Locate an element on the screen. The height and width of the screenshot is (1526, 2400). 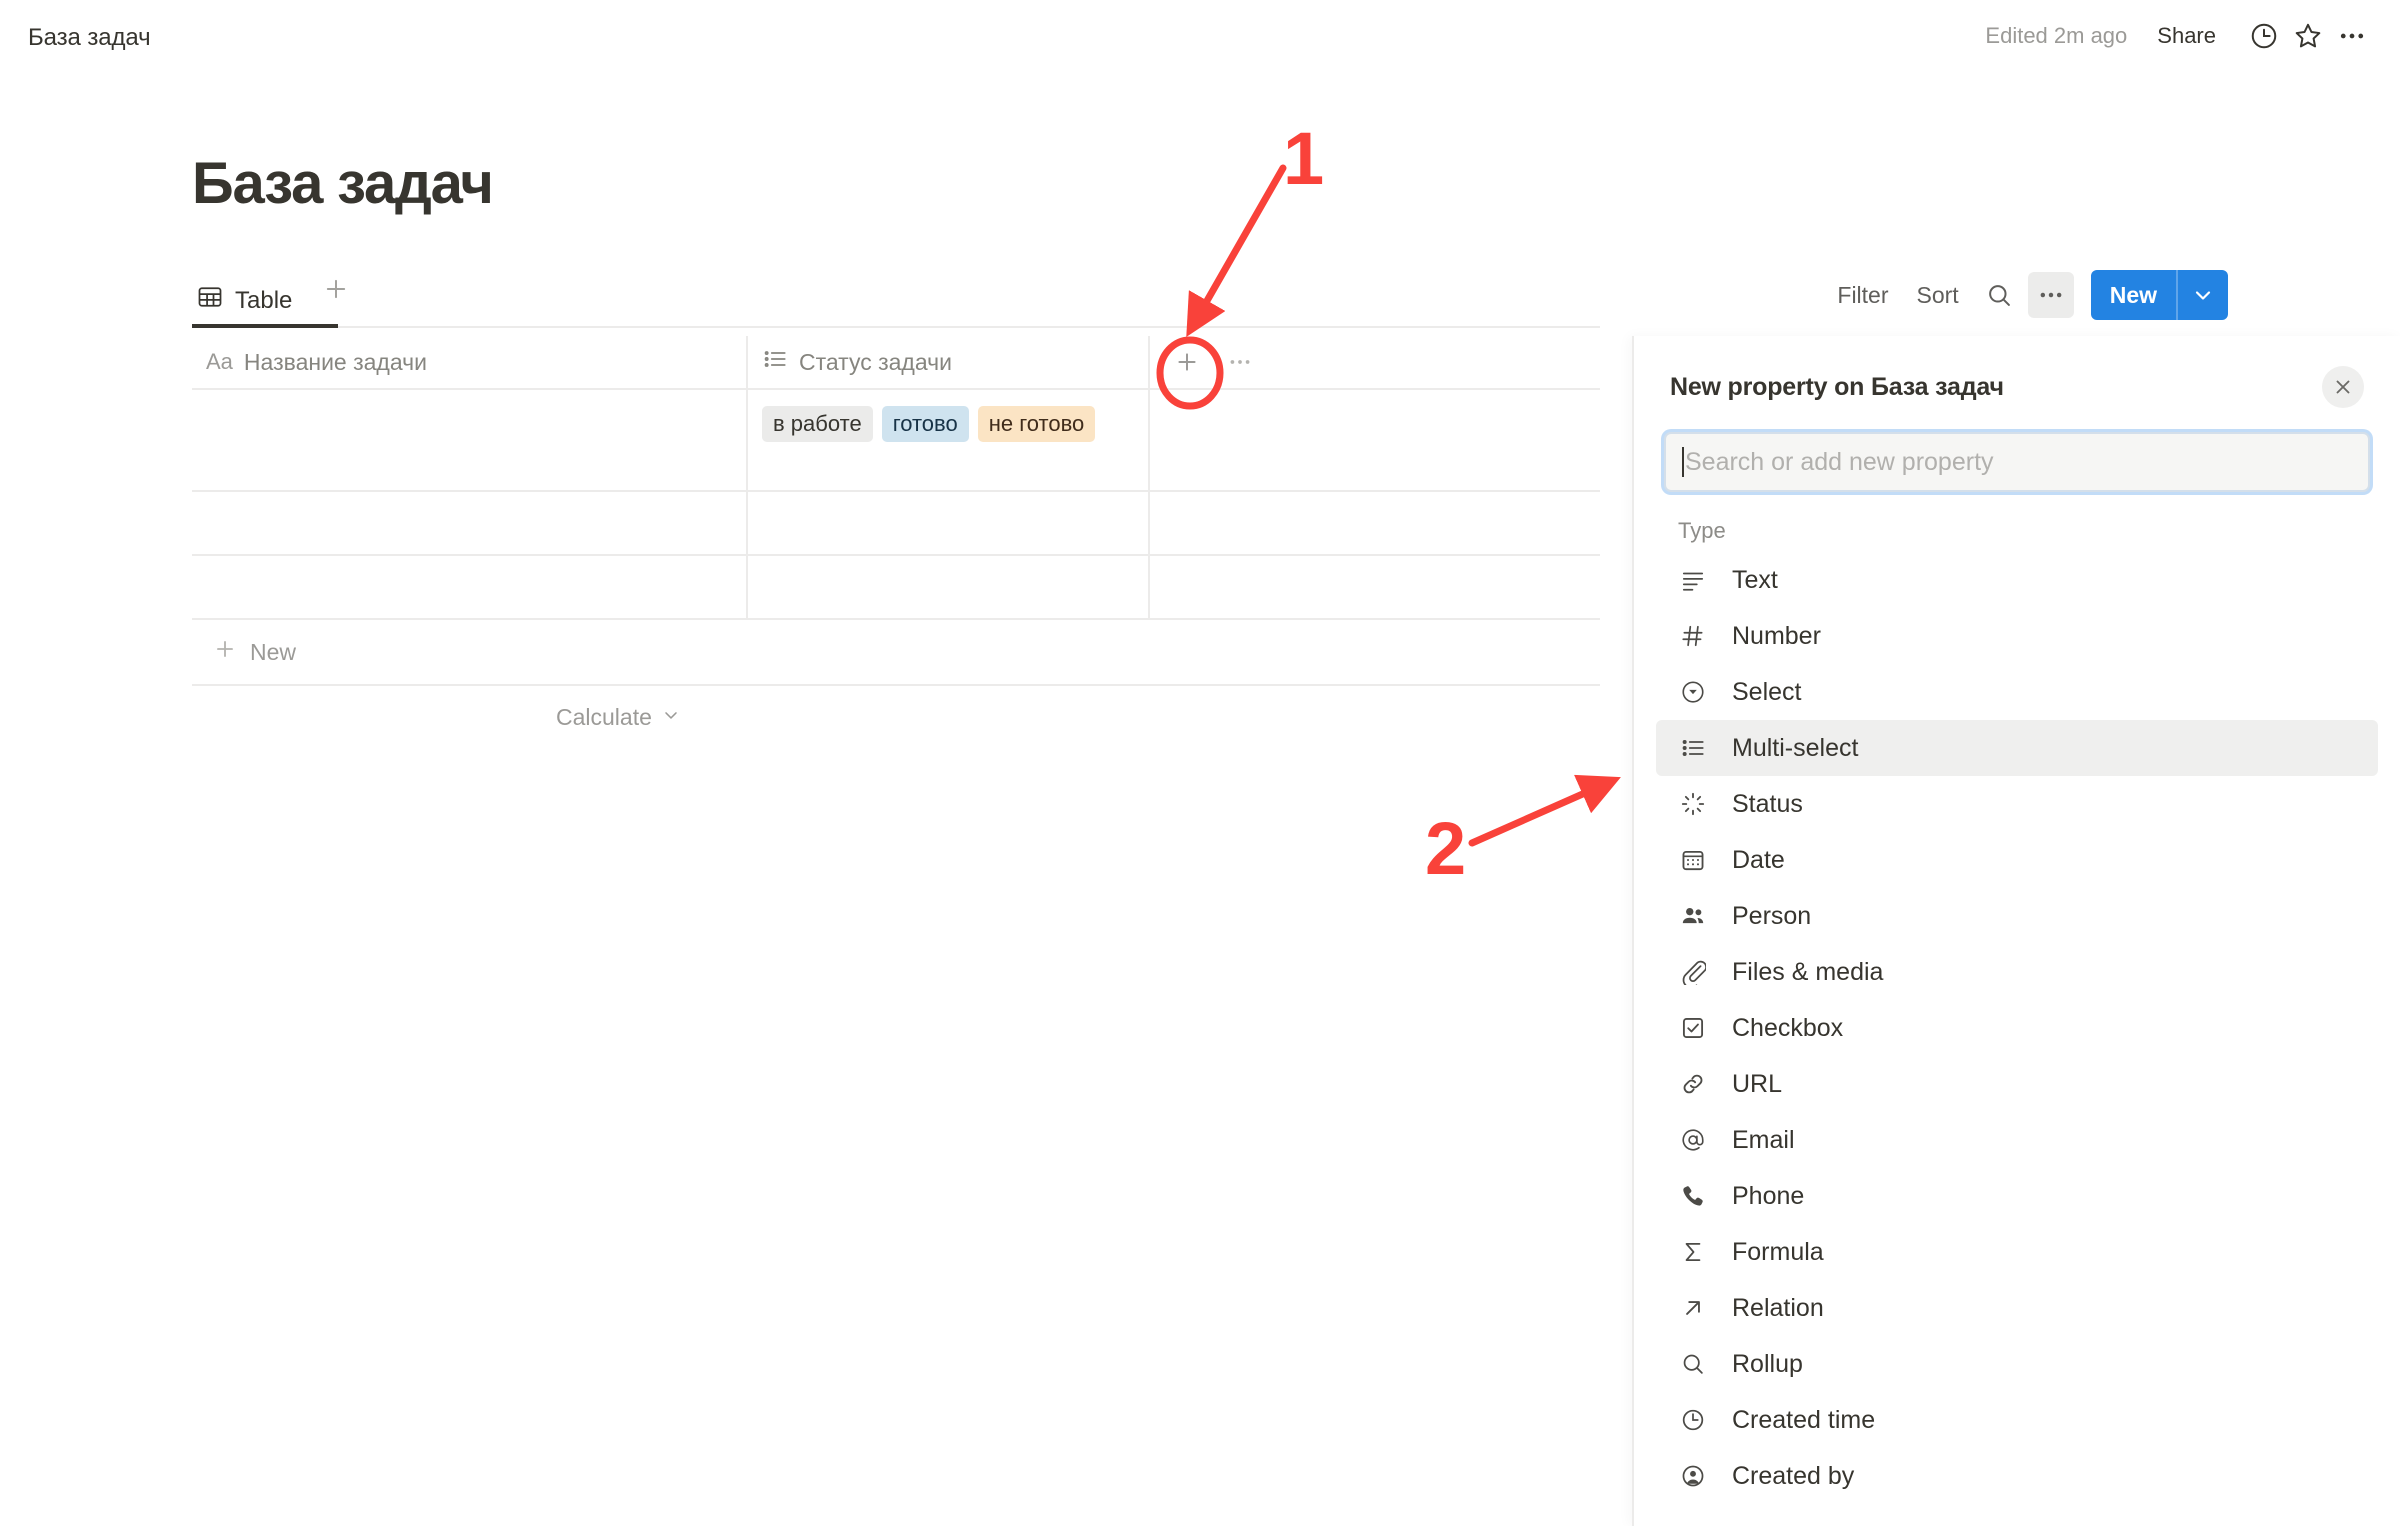
annotation-overlay is located at coordinates (1388, 505).